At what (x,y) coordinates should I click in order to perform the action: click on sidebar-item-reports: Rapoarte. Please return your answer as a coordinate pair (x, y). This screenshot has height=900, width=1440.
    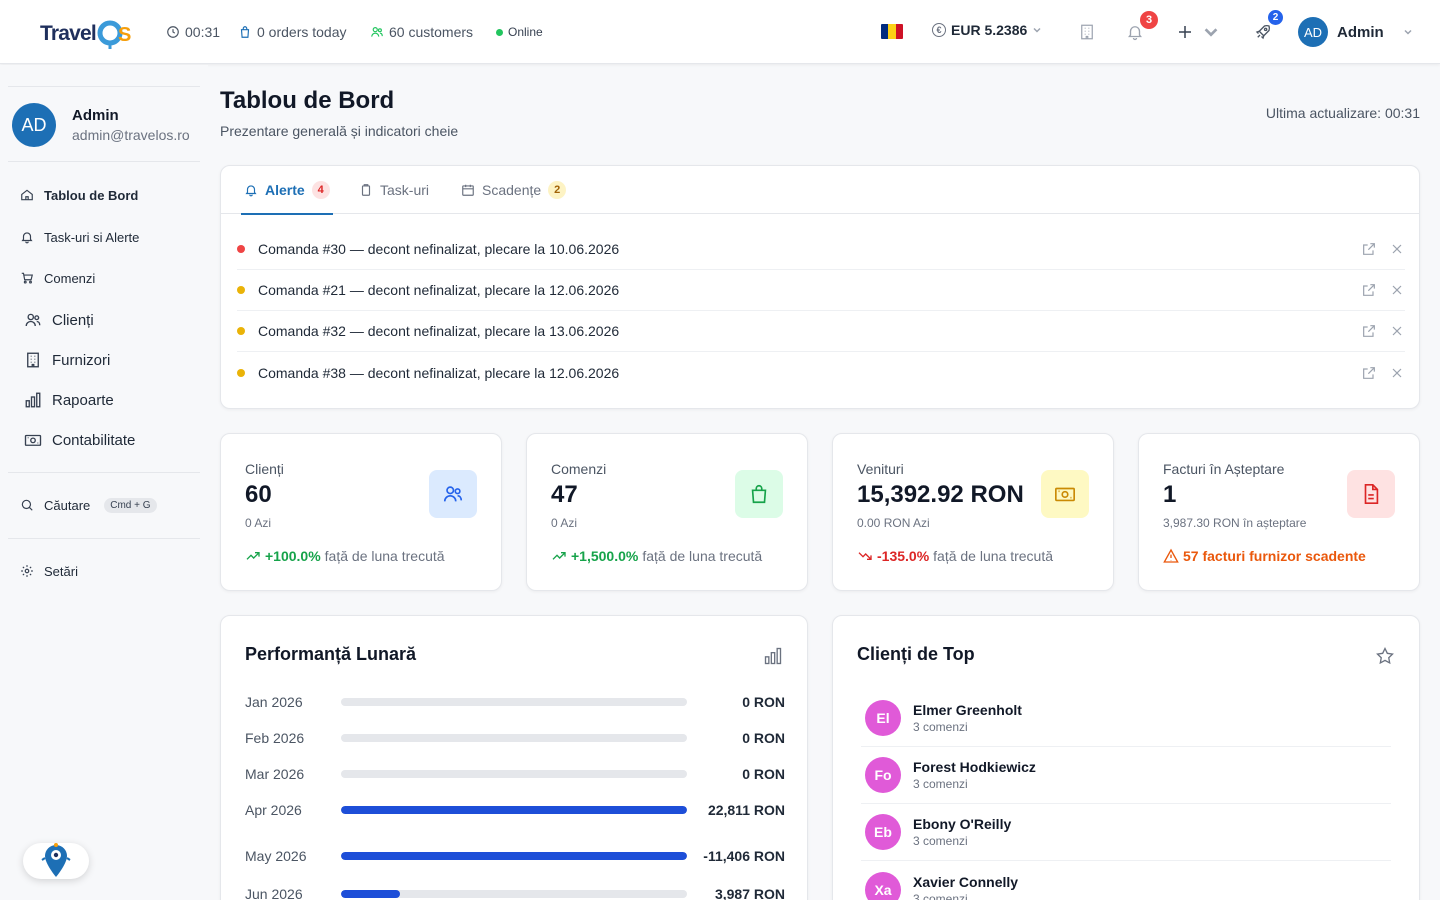
    Looking at the image, I should click on (104, 400).